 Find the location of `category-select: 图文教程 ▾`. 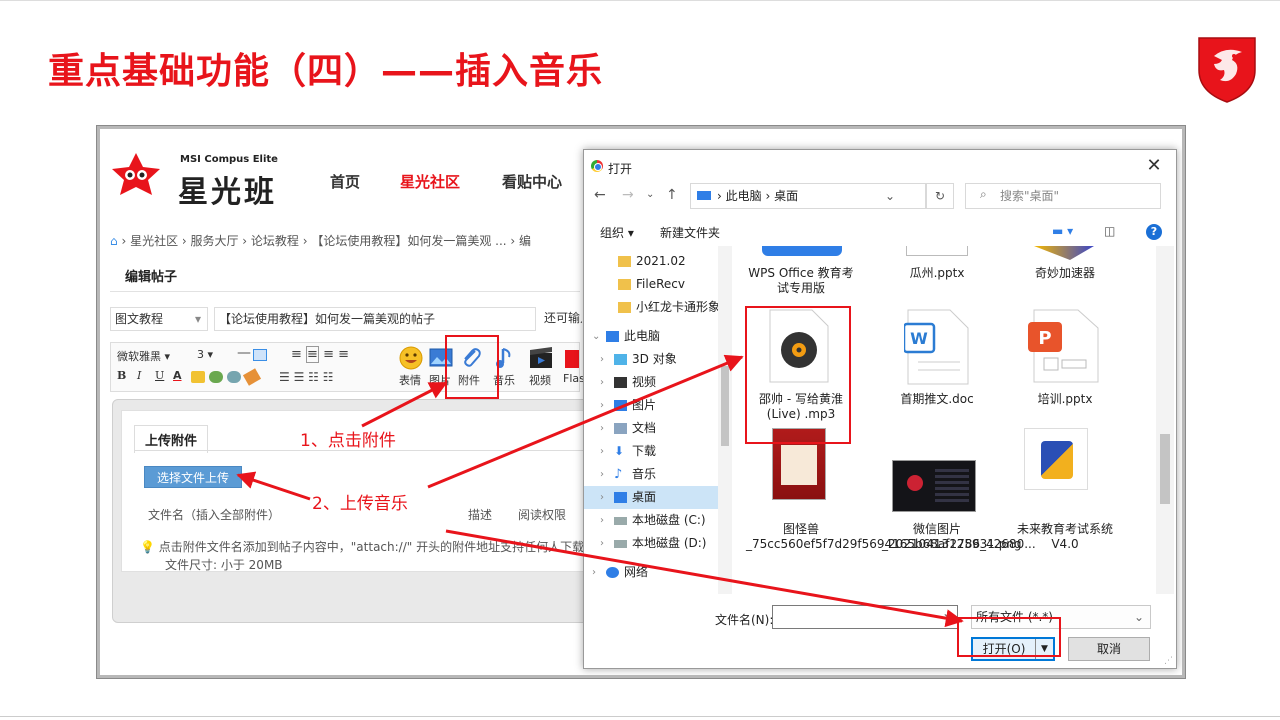

category-select: 图文教程 ▾ is located at coordinates (159, 319).